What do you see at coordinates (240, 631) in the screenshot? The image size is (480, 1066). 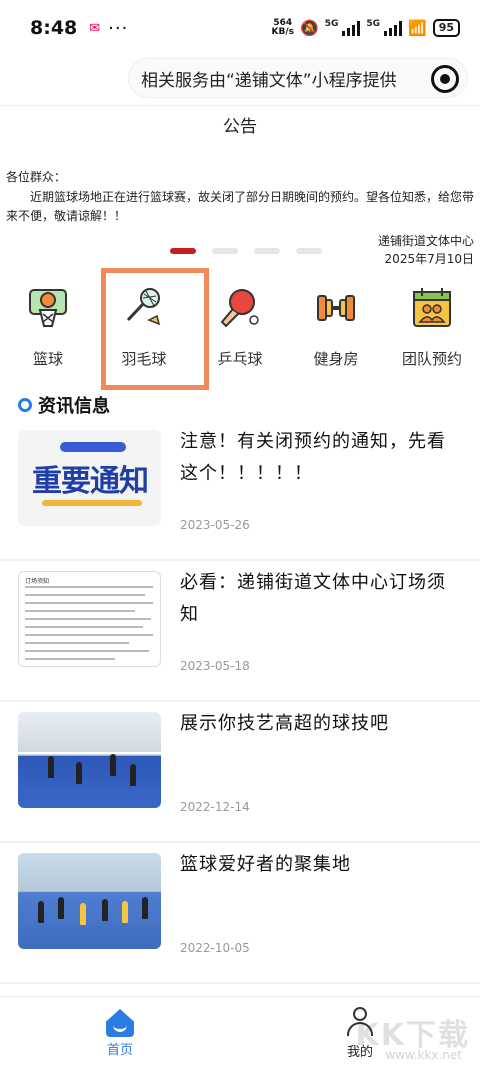 I see `news-item: 订场须知 必看：递铺街道文体中心订场须知 2023-05-18` at bounding box center [240, 631].